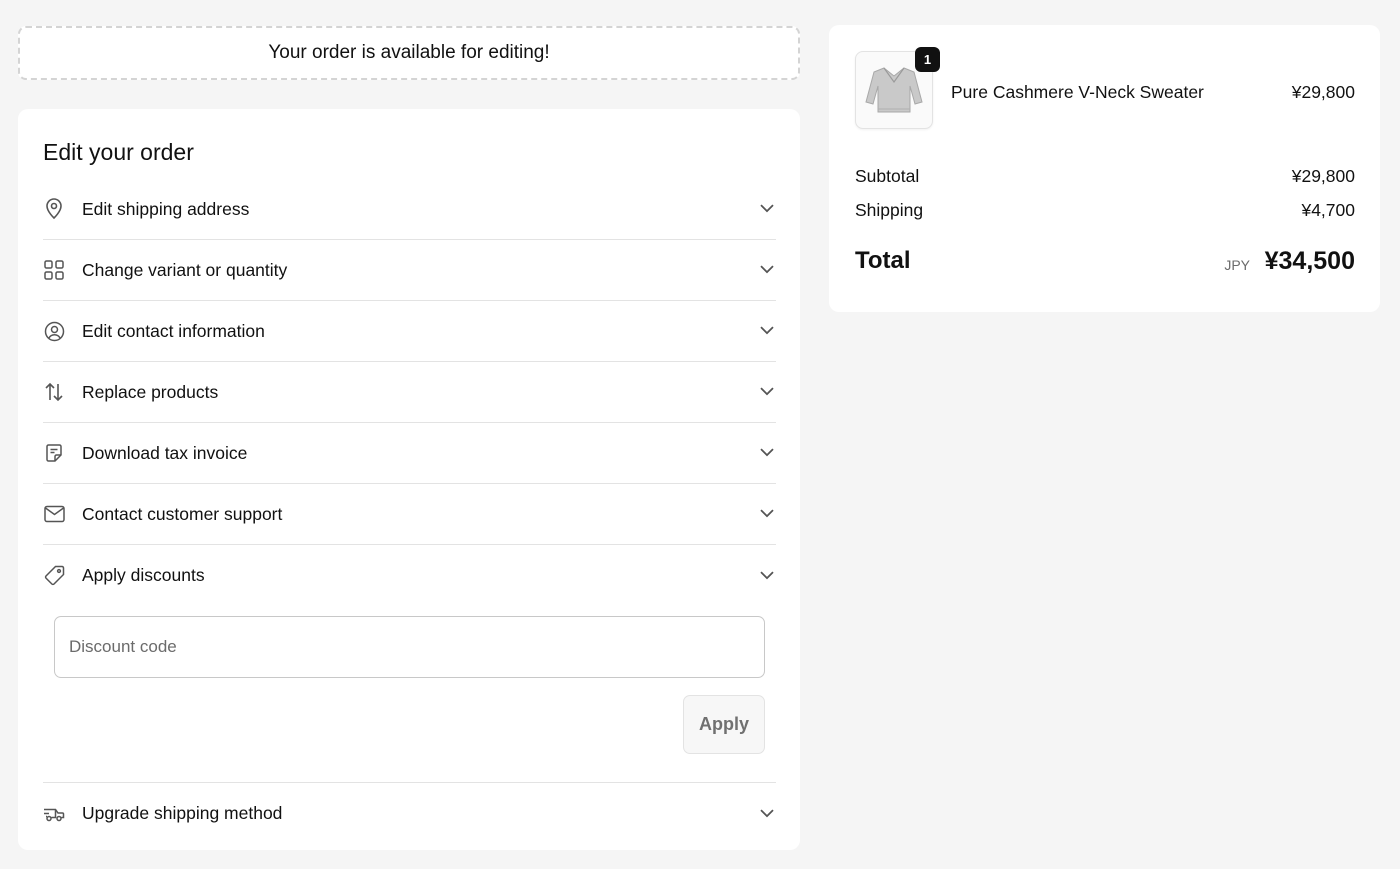  Describe the element at coordinates (409, 813) in the screenshot. I see `row-upgrade-shipping-method: Upgrade shipping method` at that location.